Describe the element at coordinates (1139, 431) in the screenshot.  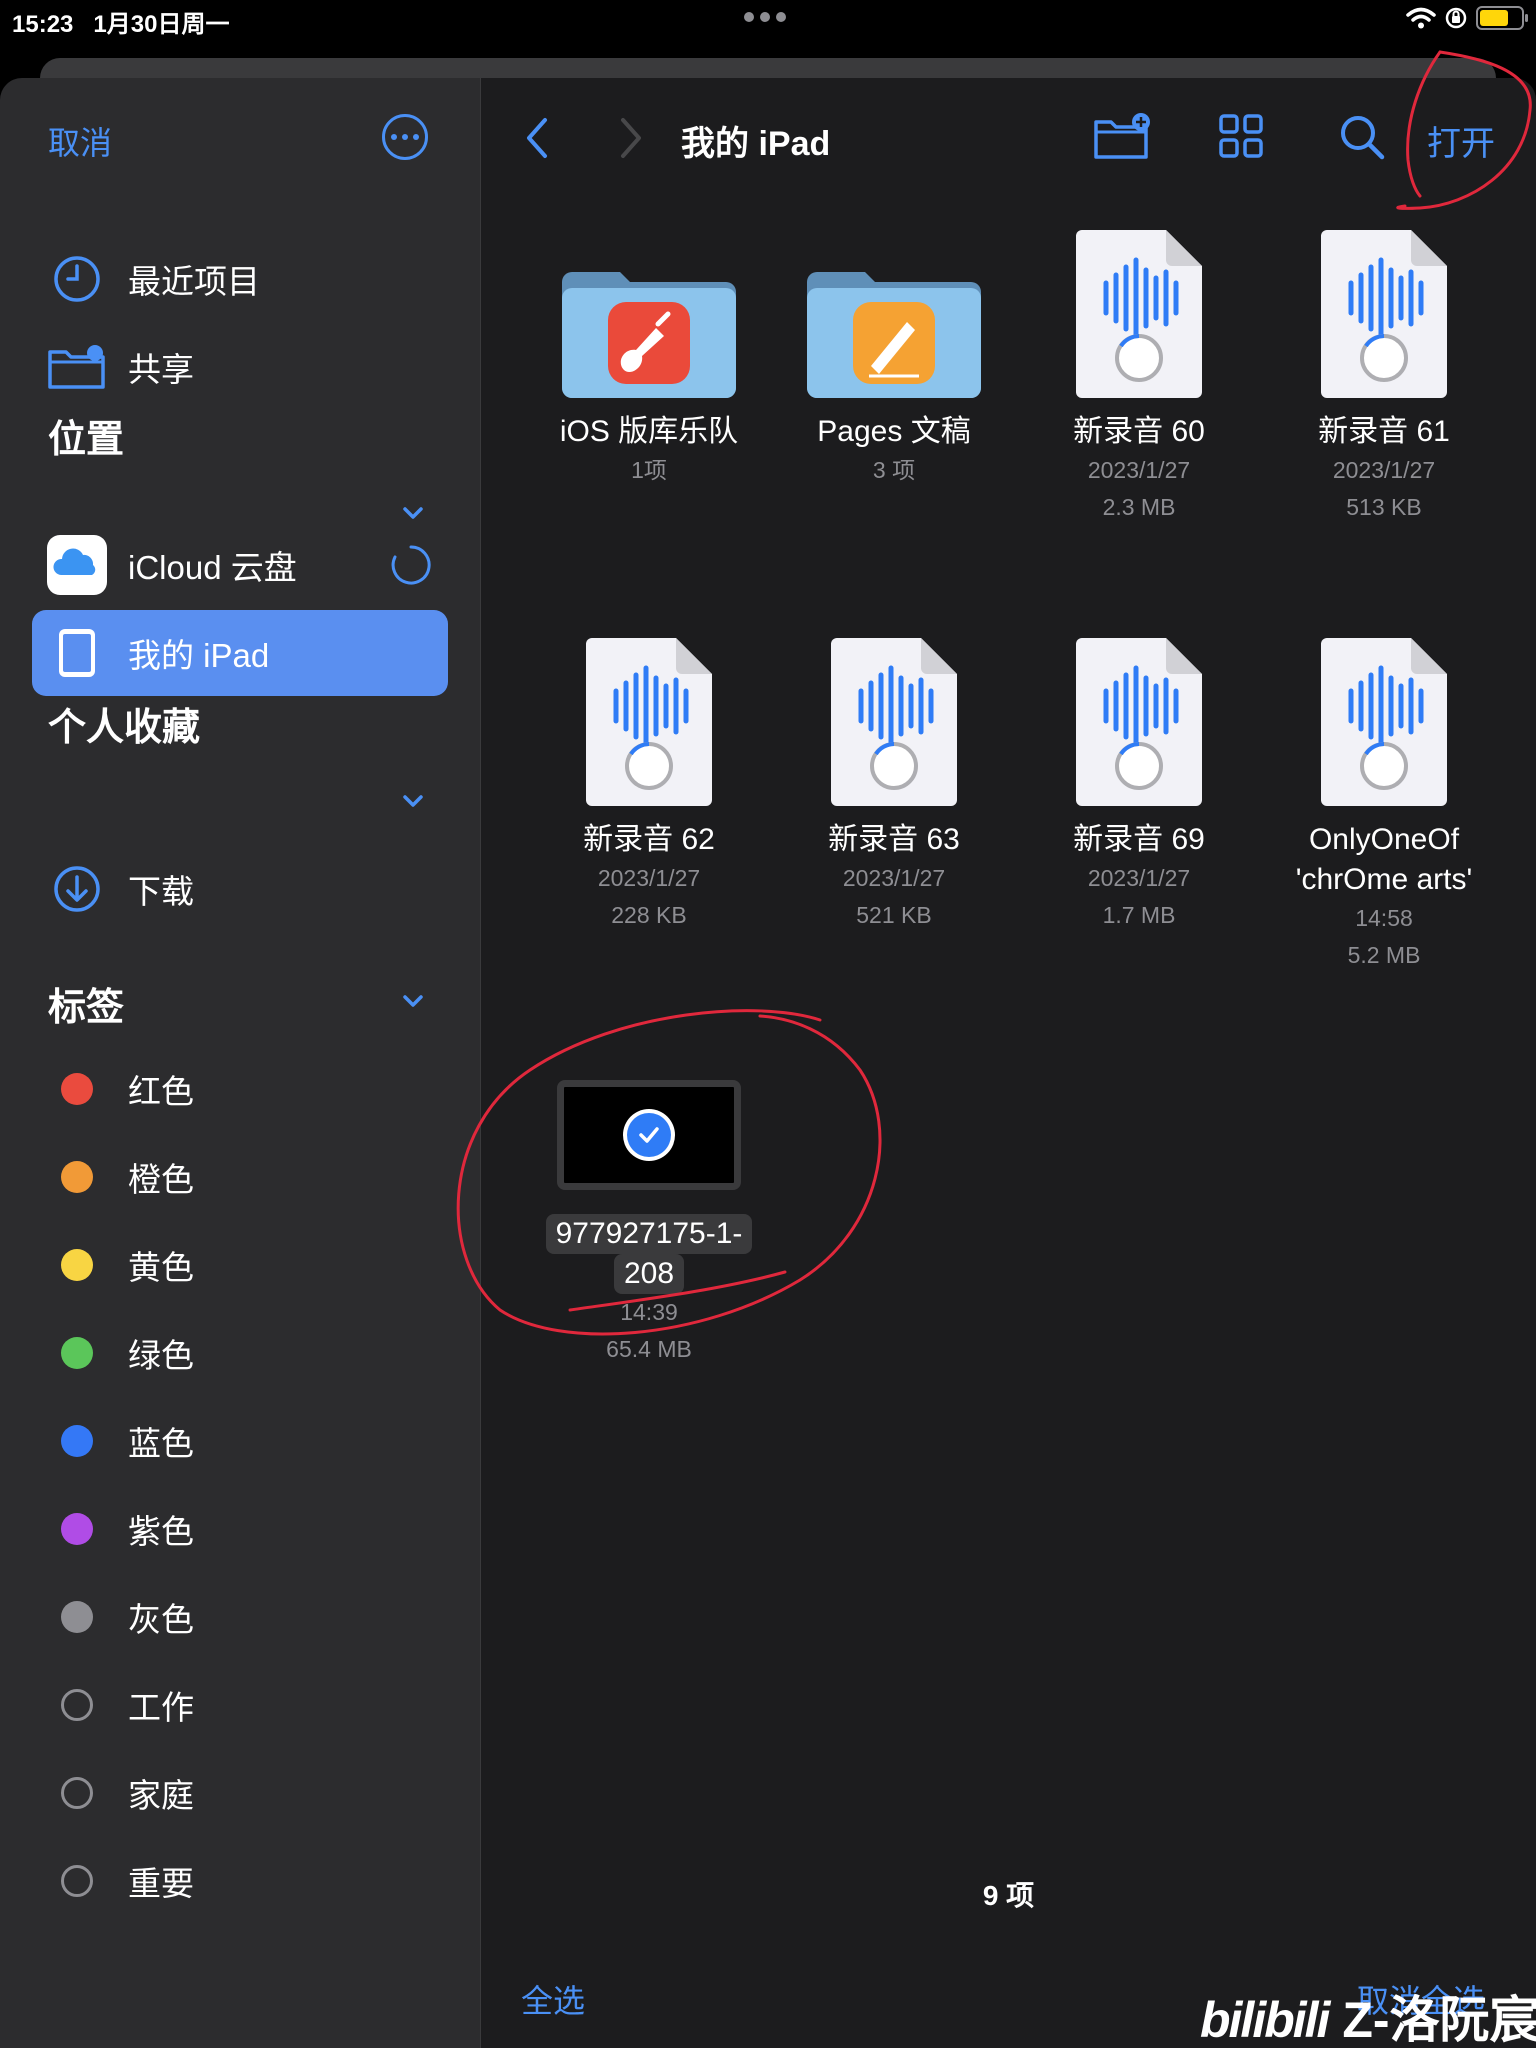
I see `file-name: 新录音 60` at that location.